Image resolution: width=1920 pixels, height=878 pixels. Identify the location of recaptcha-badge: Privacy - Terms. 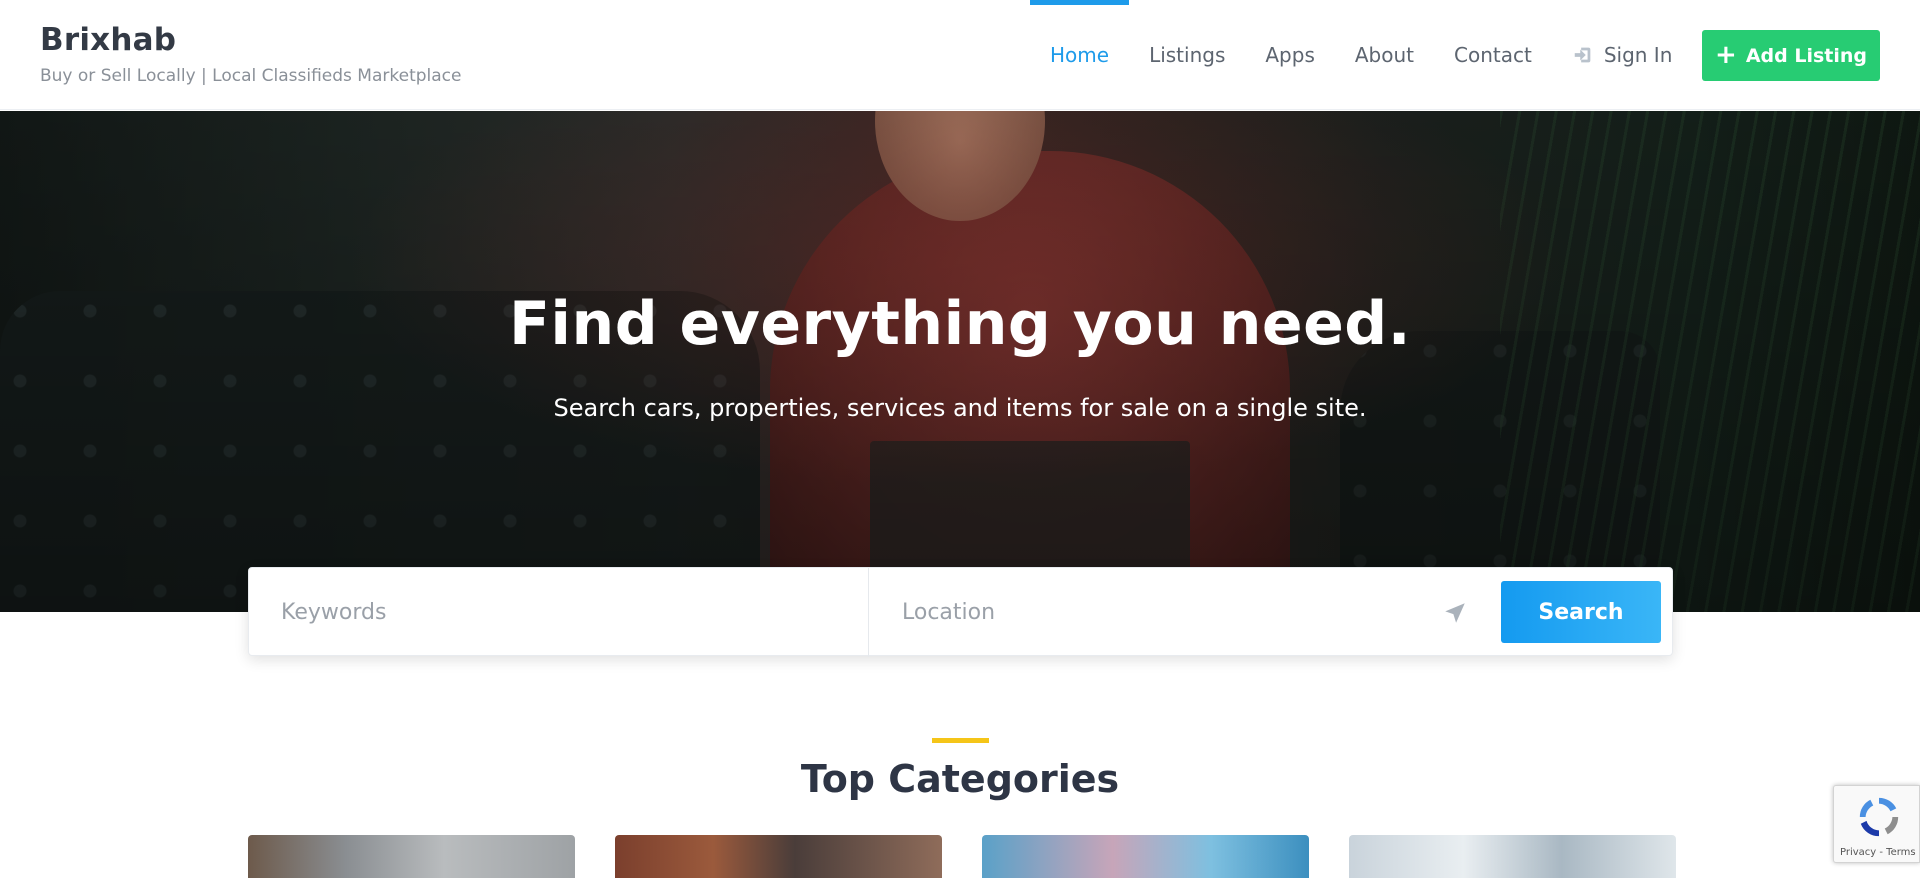
(1876, 824).